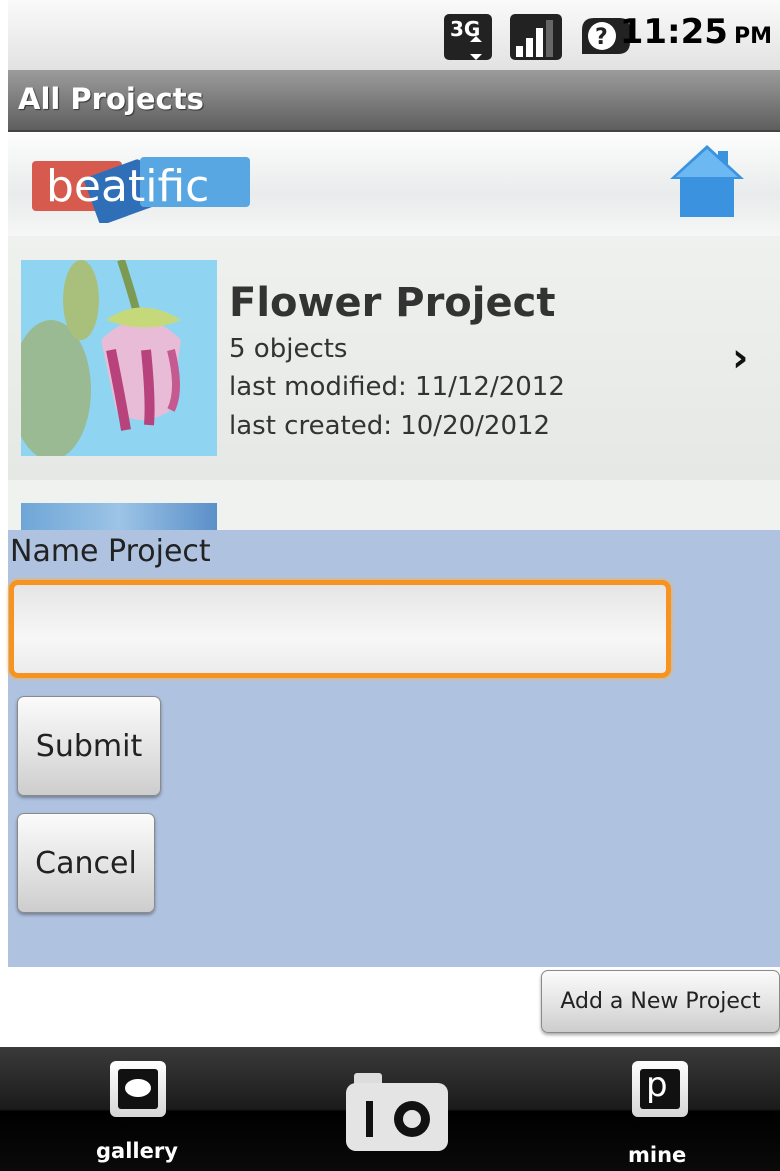 Image resolution: width=780 pixels, height=1171 pixels. Describe the element at coordinates (138, 1089) in the screenshot. I see `gallery-icon` at that location.